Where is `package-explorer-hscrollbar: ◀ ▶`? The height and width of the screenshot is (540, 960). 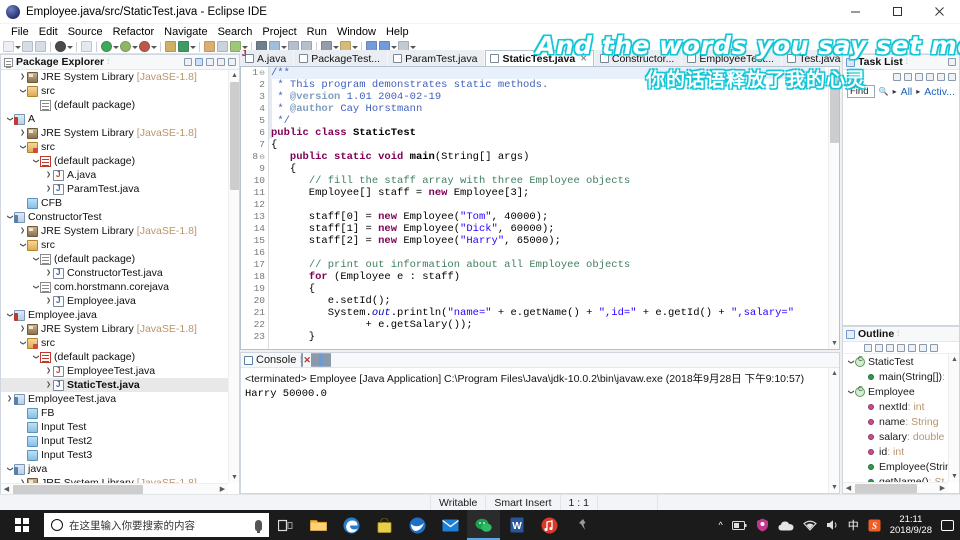 package-explorer-hscrollbar: ◀ ▶ is located at coordinates (114, 488).